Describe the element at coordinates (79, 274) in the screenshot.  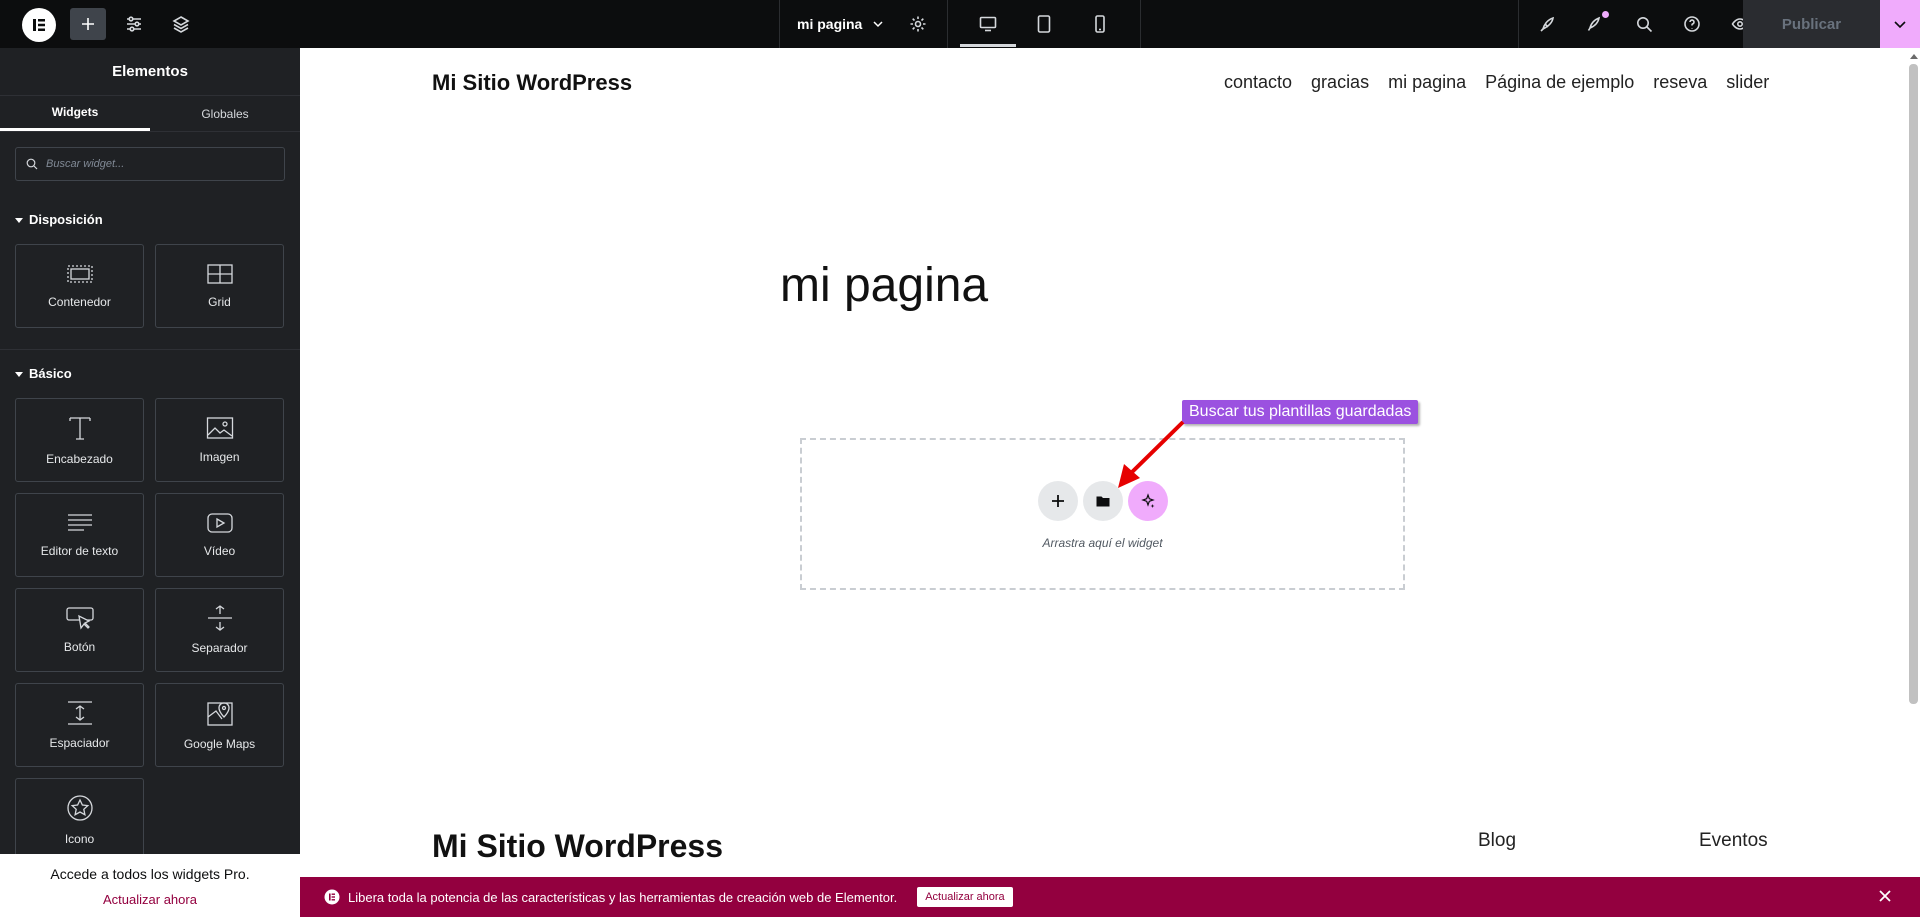
I see `container-icon` at that location.